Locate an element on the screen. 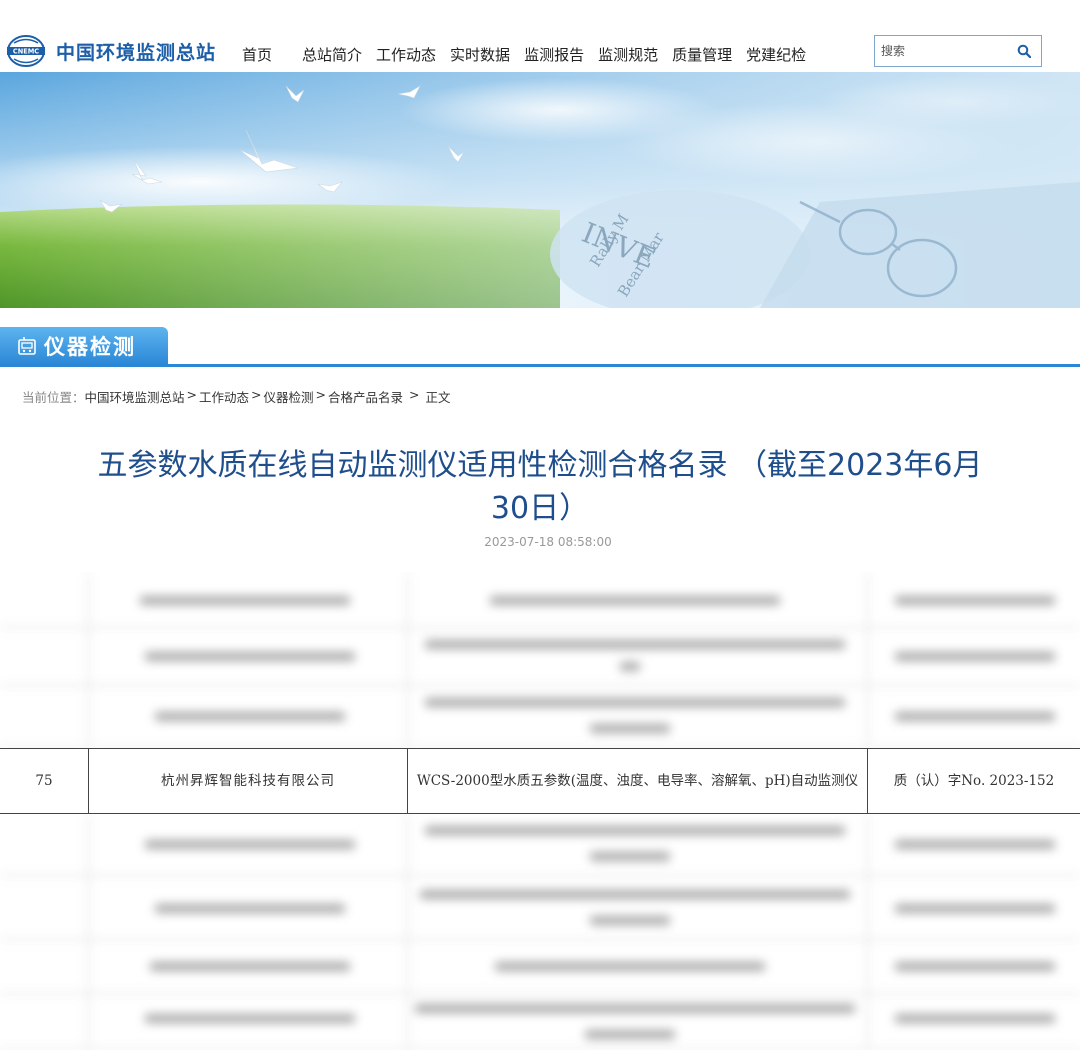  breadcrumb-current: 正文 is located at coordinates (438, 397).